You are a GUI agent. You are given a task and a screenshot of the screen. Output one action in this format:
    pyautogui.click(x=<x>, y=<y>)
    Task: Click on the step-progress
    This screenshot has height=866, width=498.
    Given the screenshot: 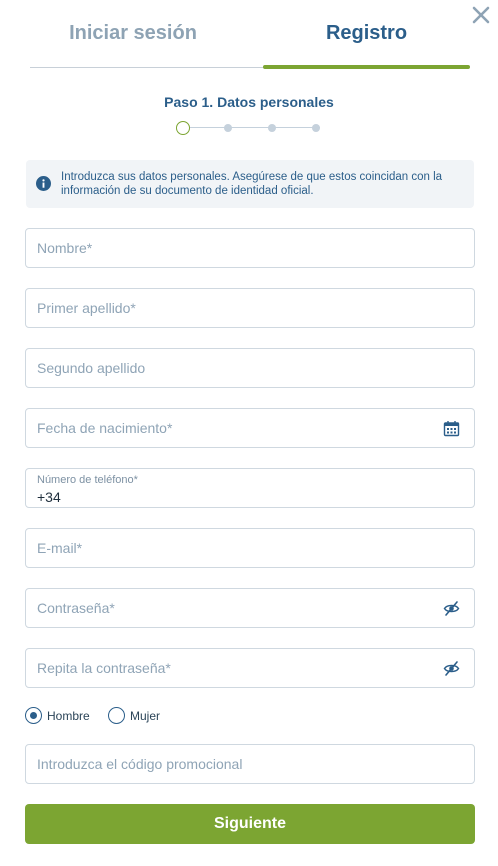 What is the action you would take?
    pyautogui.click(x=251, y=128)
    